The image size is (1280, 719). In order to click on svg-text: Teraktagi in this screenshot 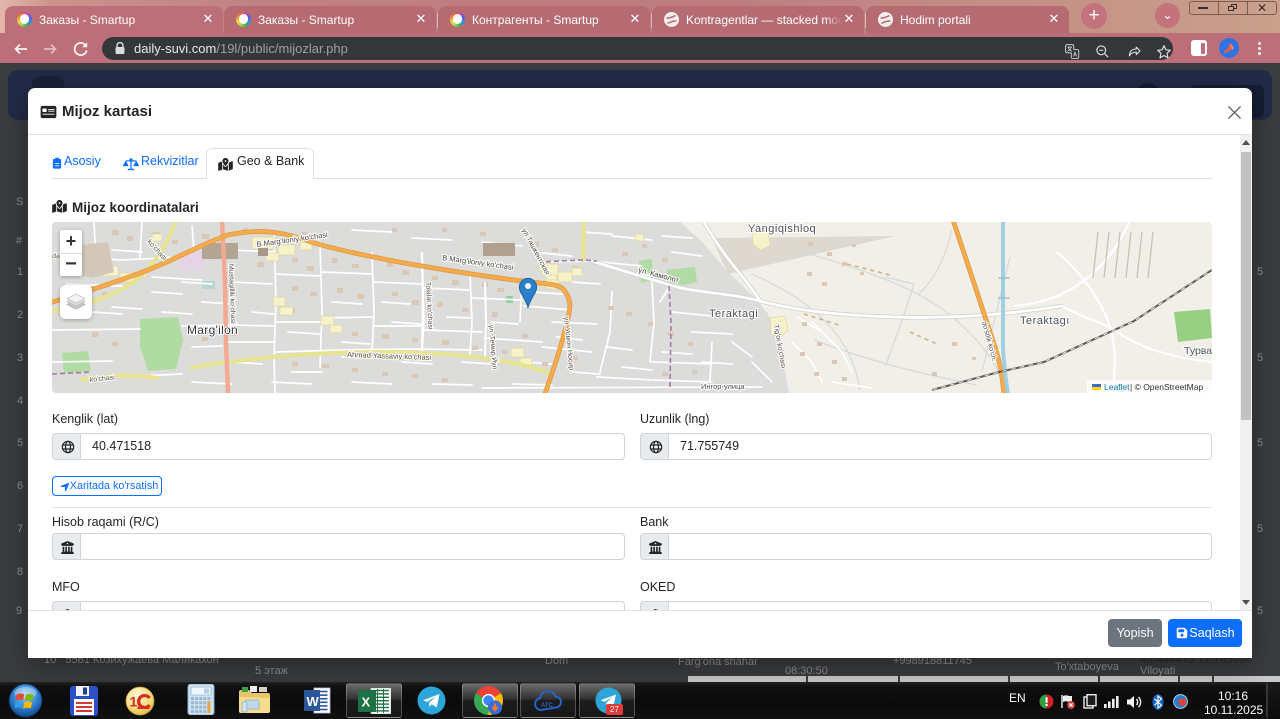, I will do `click(733, 314)`.